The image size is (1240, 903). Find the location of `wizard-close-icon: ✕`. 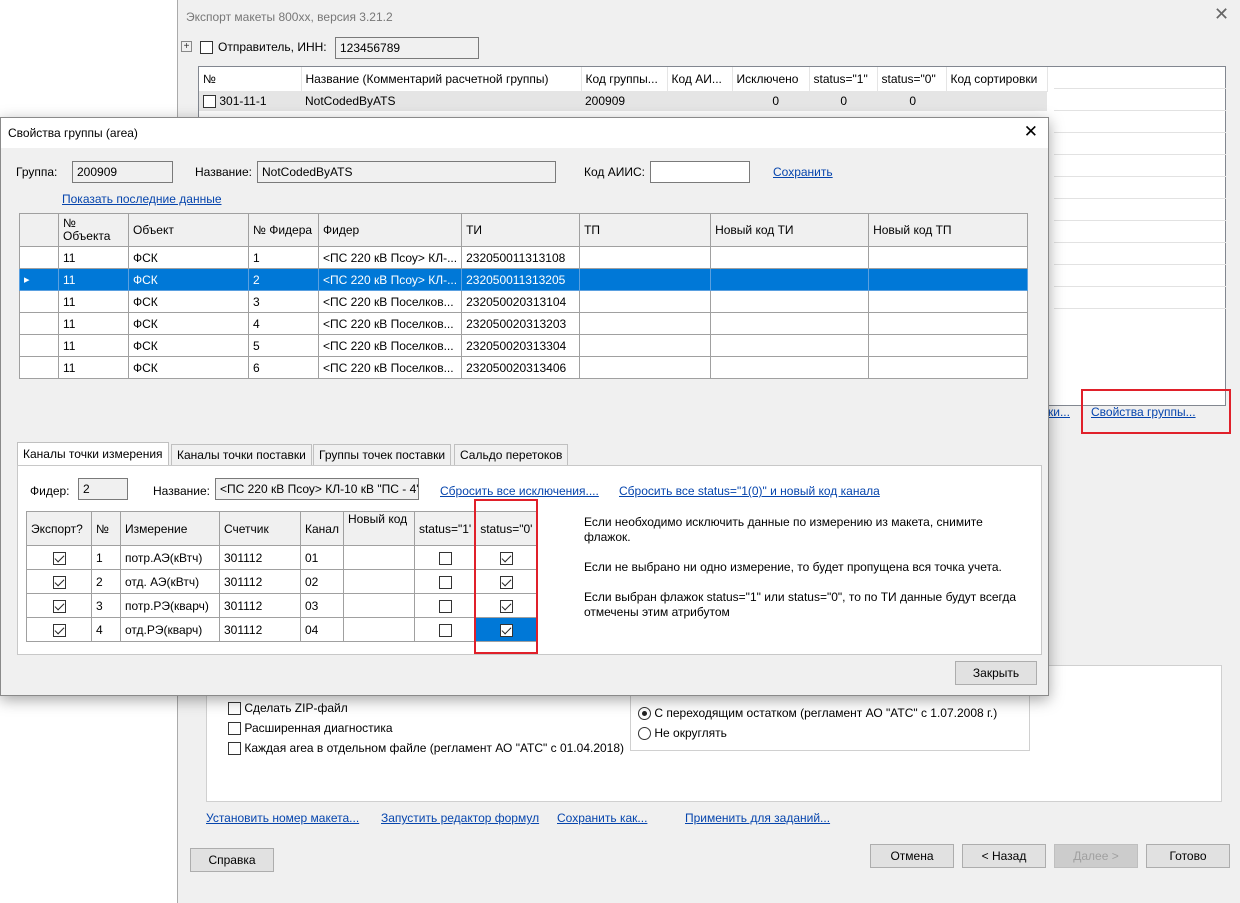

wizard-close-icon: ✕ is located at coordinates (1221, 14).